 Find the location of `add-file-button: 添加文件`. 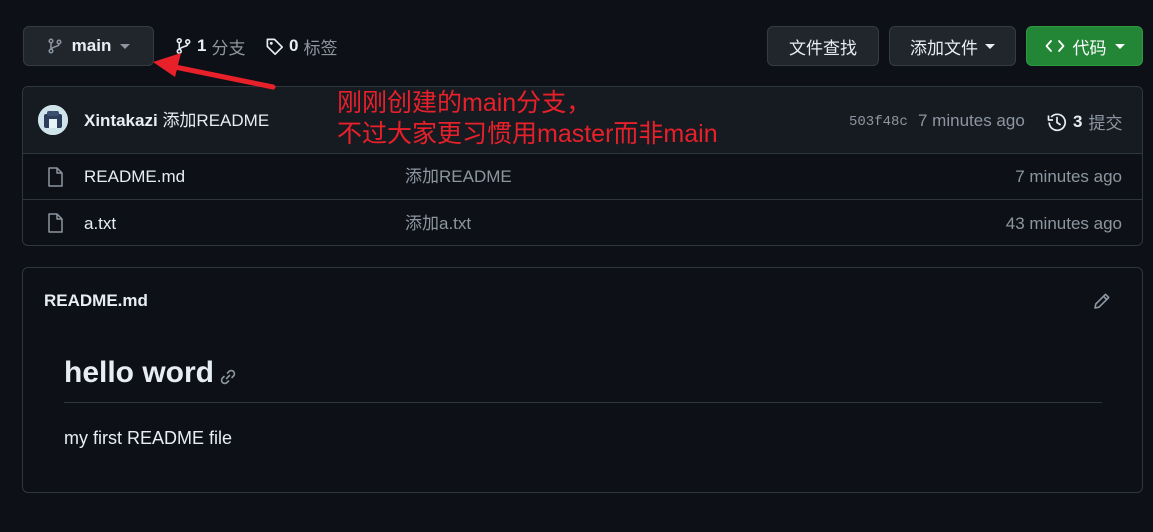

add-file-button: 添加文件 is located at coordinates (952, 46).